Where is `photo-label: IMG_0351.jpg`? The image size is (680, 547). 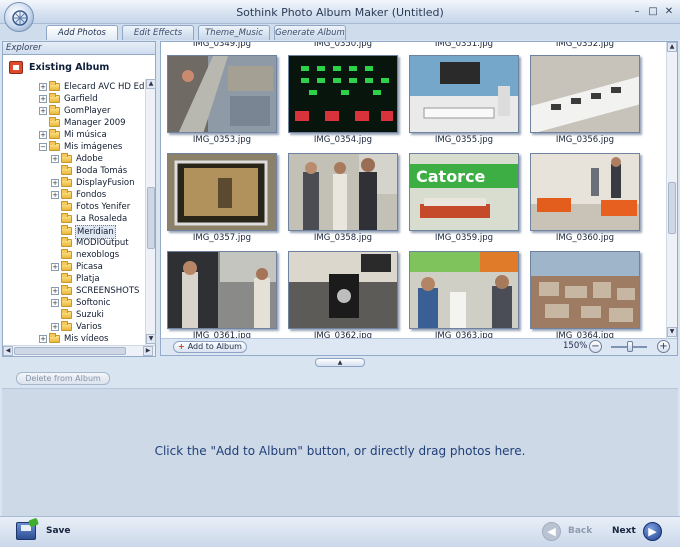
photo-label: IMG_0351.jpg is located at coordinates (464, 45).